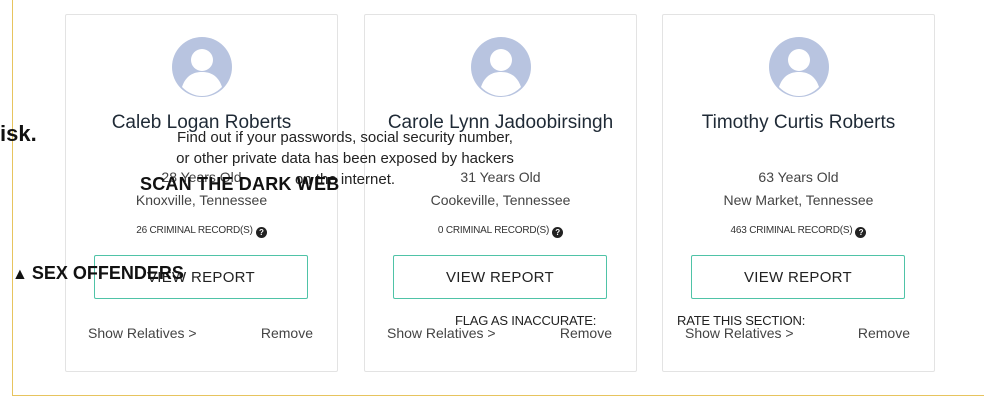 The width and height of the screenshot is (987, 400). I want to click on person-location: New Market, Tennessee, so click(798, 200).